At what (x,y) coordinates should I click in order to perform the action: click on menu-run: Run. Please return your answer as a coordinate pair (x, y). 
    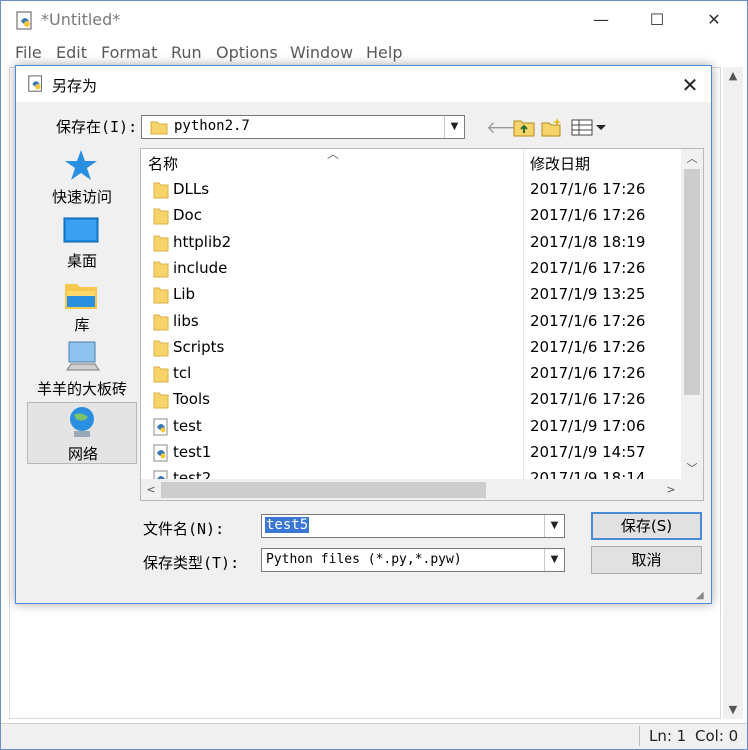
    Looking at the image, I should click on (186, 52).